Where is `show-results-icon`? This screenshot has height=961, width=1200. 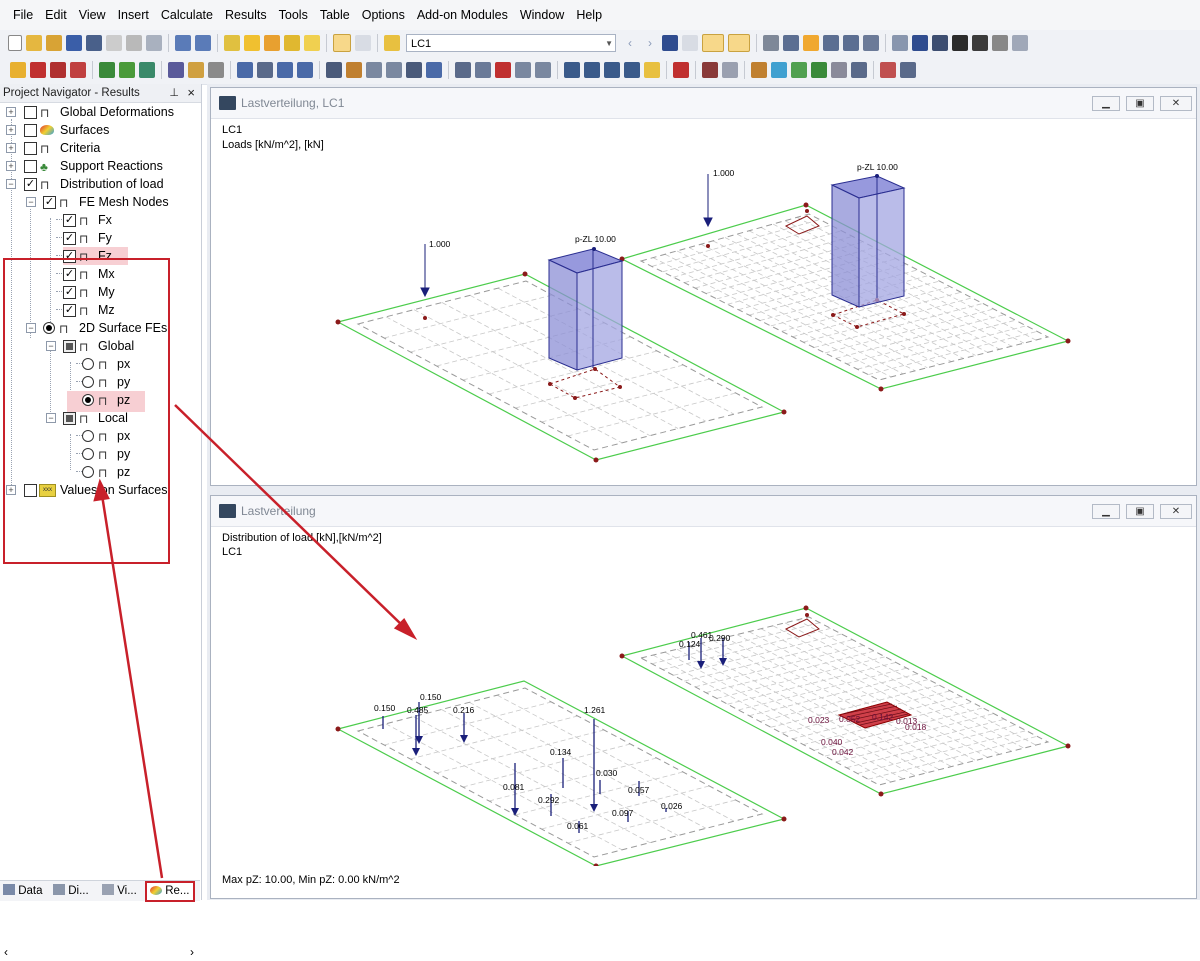
show-results-icon is located at coordinates (713, 43).